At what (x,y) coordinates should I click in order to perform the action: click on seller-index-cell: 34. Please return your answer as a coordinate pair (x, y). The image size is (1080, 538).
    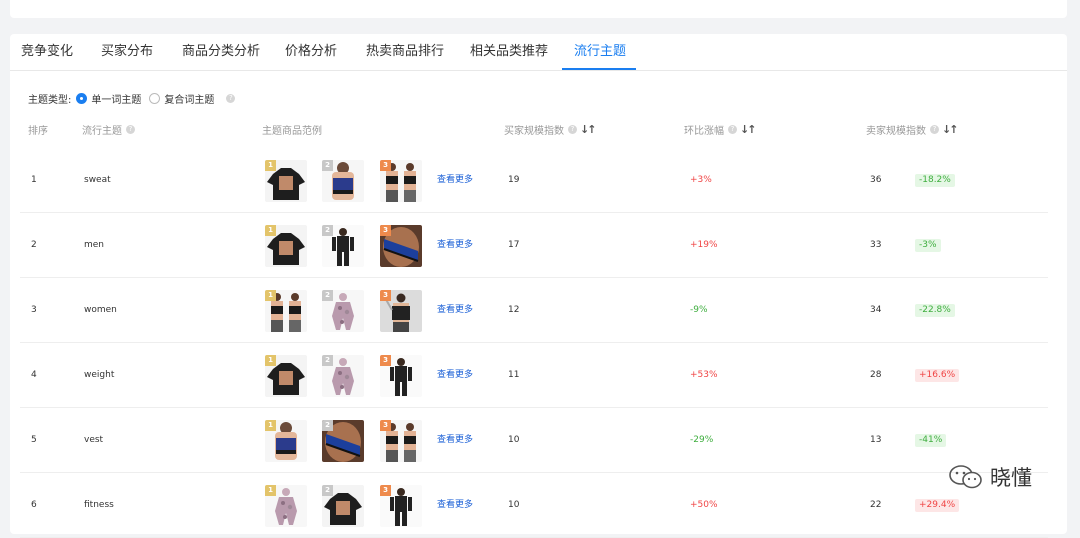
    Looking at the image, I should click on (876, 310).